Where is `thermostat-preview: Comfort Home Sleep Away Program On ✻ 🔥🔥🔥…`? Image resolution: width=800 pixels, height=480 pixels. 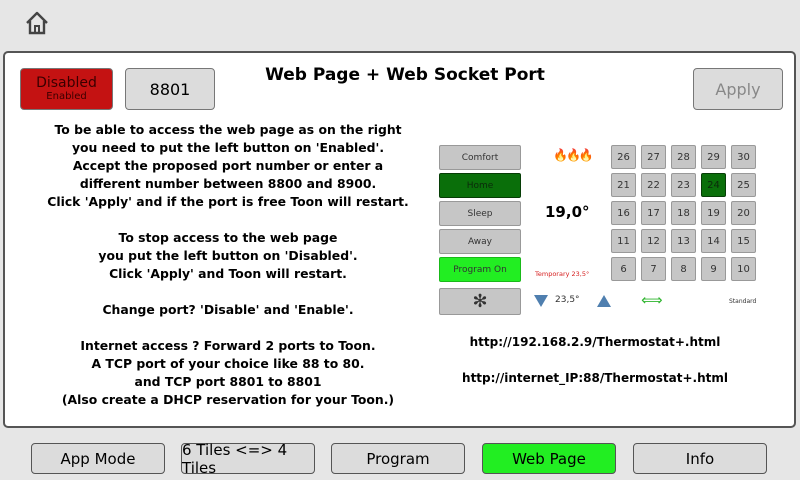 thermostat-preview: Comfort Home Sleep Away Program On ✻ 🔥🔥🔥… is located at coordinates (597, 230).